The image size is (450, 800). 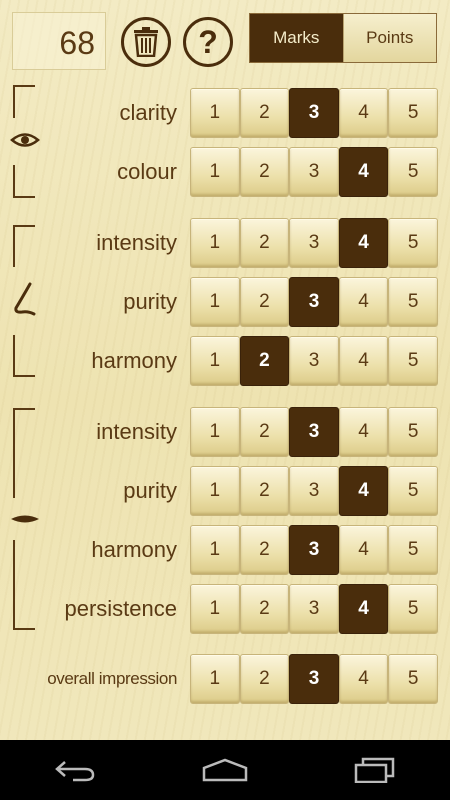 I want to click on mode-toggle: Marks Points, so click(x=343, y=38).